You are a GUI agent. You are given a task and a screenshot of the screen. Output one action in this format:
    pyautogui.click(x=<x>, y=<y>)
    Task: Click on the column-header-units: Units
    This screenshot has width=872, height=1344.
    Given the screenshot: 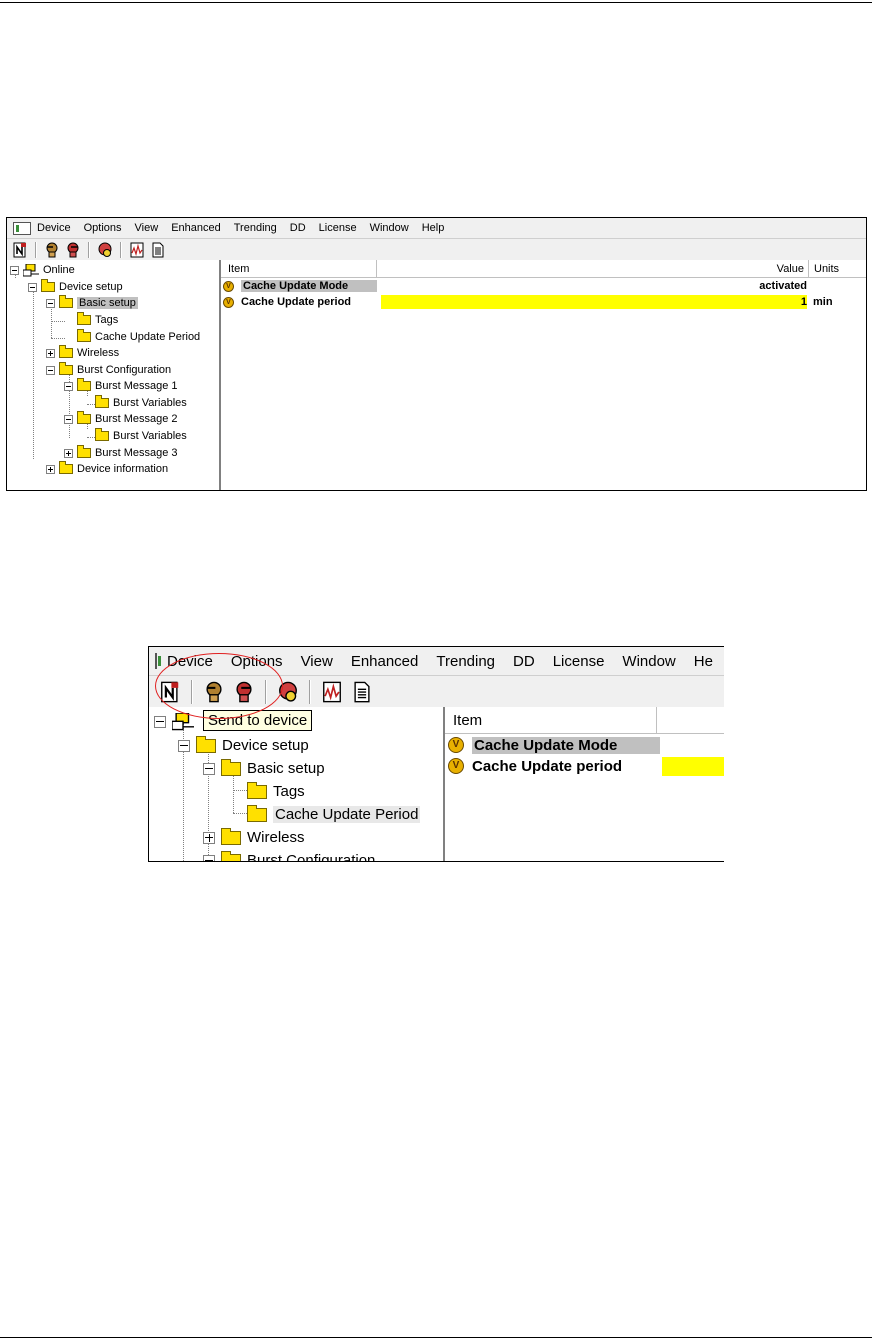 What is the action you would take?
    pyautogui.click(x=837, y=268)
    